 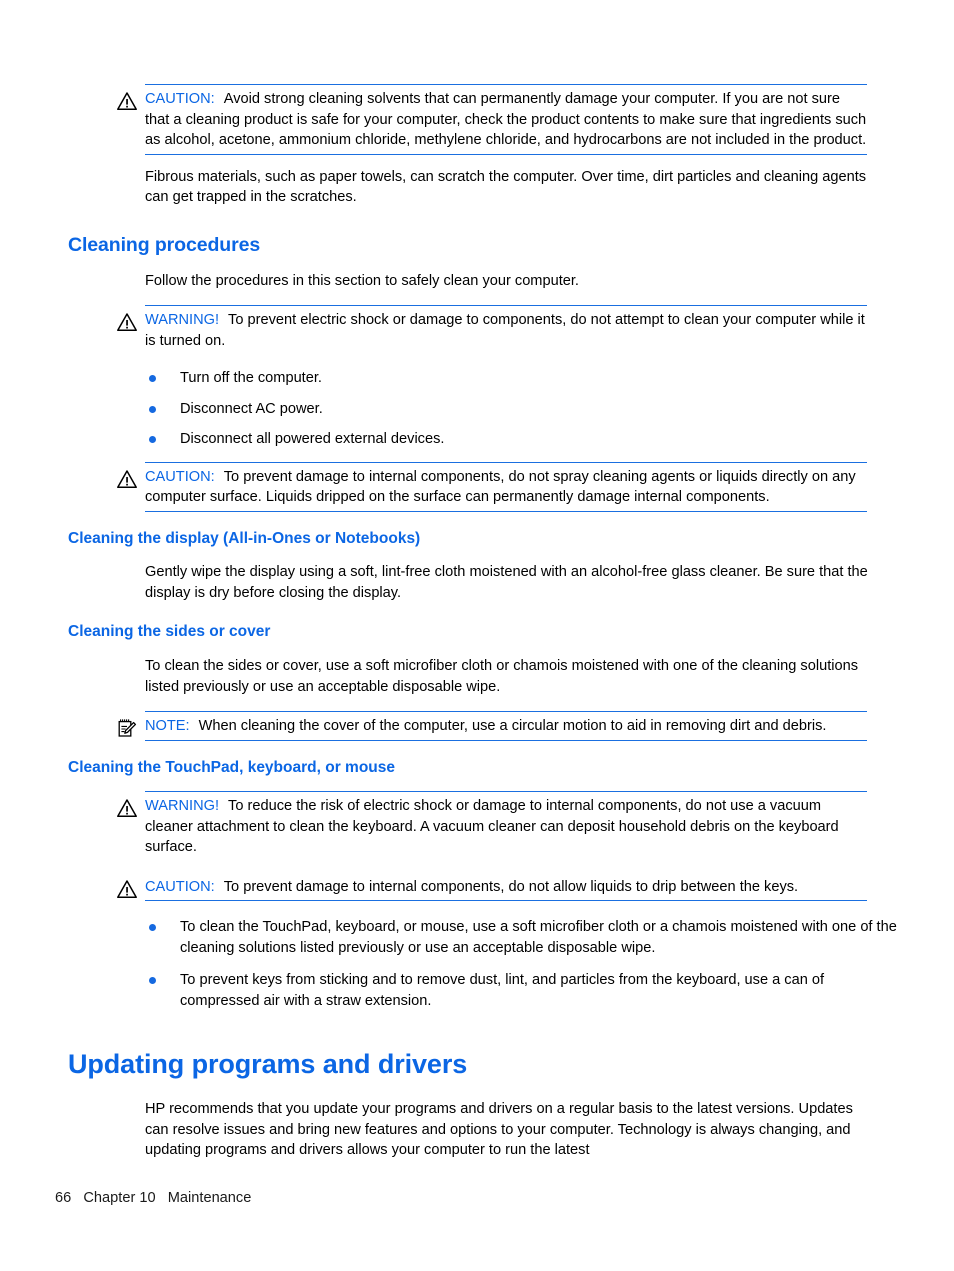 I want to click on heading-cleaning-sides: Cleaning the sides or cover, so click(x=169, y=632).